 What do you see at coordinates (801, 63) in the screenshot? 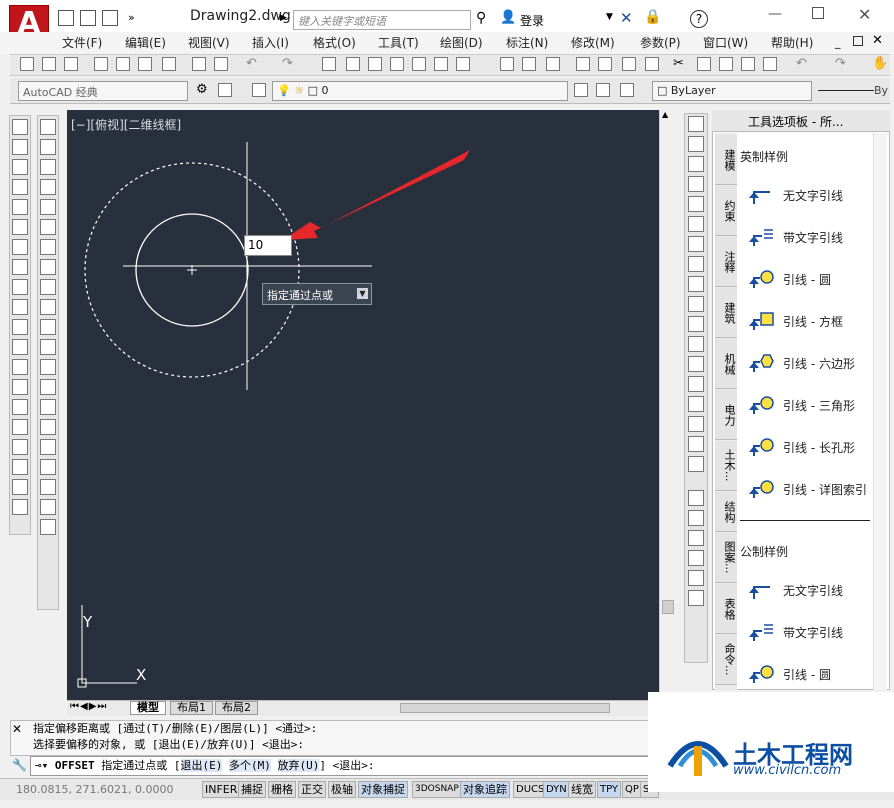
I see `tb2-undo-icon: ↶` at bounding box center [801, 63].